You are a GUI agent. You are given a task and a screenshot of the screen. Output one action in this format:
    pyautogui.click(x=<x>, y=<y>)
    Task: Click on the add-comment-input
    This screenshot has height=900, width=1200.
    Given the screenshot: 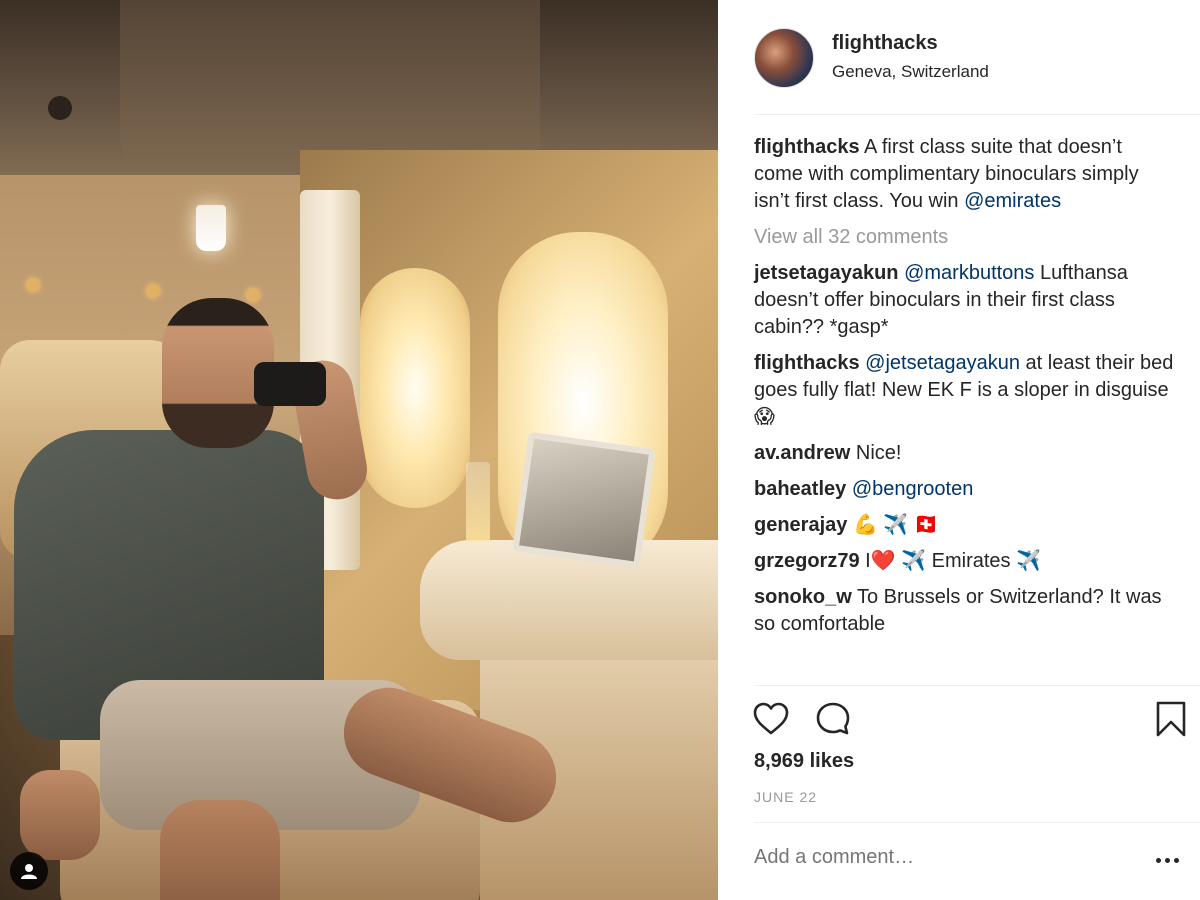 What is the action you would take?
    pyautogui.click(x=939, y=857)
    